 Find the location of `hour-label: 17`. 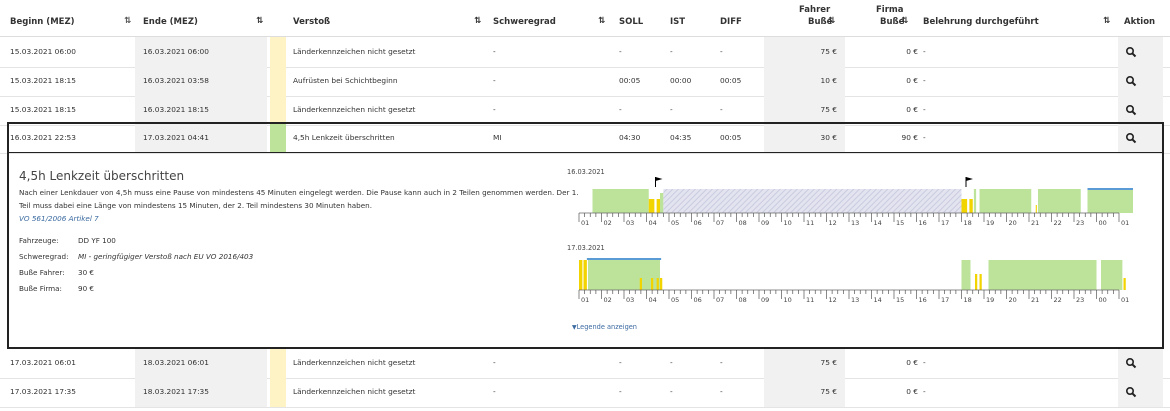

hour-label: 17 is located at coordinates (945, 223).